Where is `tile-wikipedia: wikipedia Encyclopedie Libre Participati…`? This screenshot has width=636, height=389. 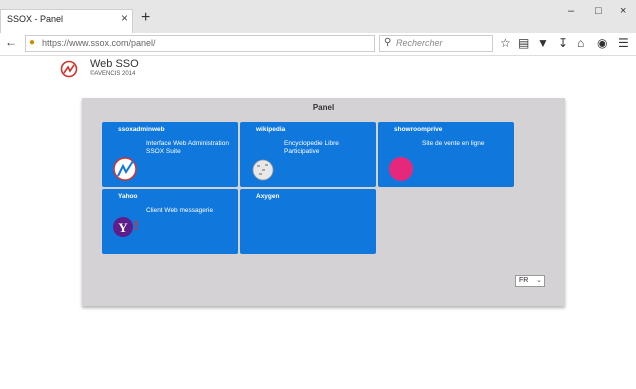 tile-wikipedia: wikipedia Encyclopedie Libre Participati… is located at coordinates (308, 154).